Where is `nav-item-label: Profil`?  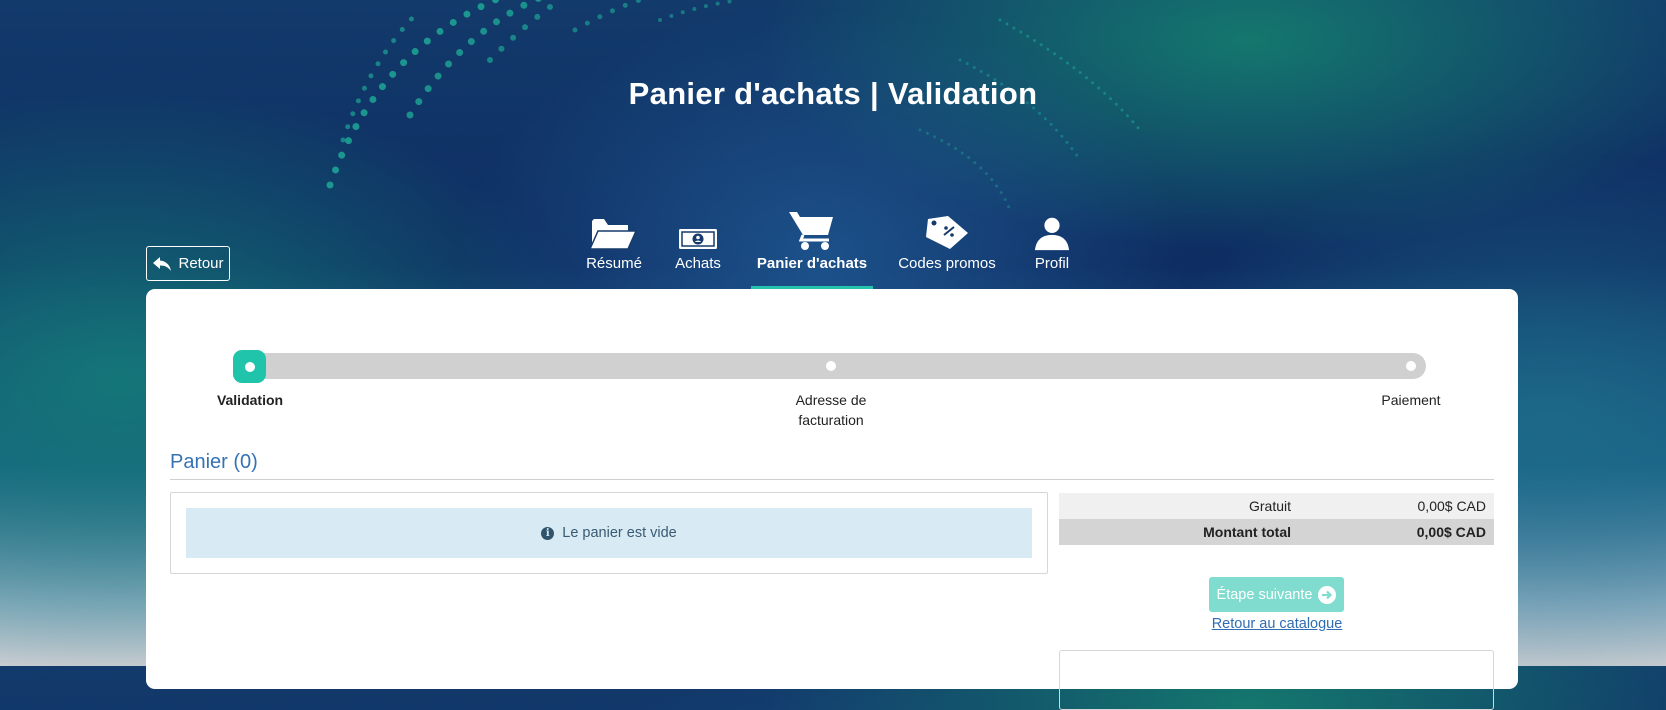
nav-item-label: Profil is located at coordinates (1052, 263).